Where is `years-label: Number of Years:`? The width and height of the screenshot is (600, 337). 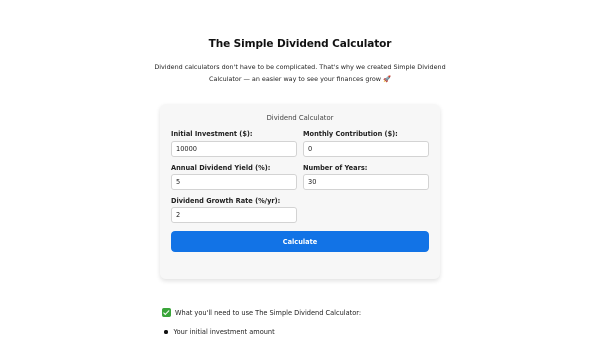 years-label: Number of Years: is located at coordinates (335, 168).